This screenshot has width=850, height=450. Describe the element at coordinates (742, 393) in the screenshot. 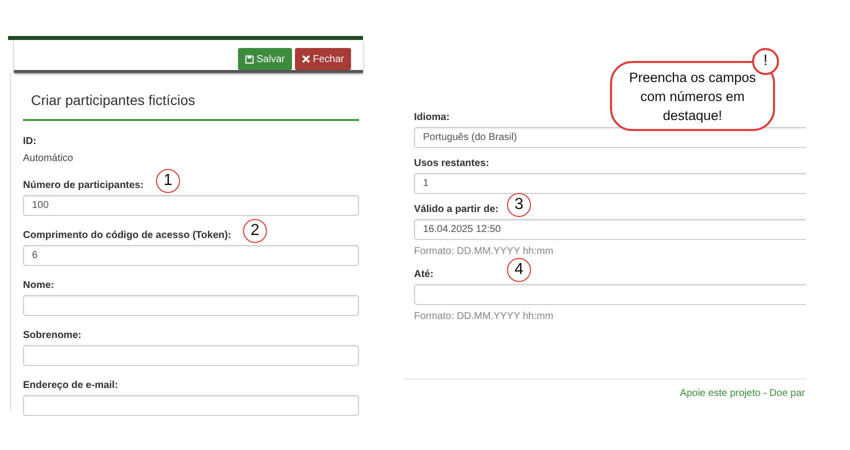

I see `footer-link: Apoie este projeto - Doe par` at that location.